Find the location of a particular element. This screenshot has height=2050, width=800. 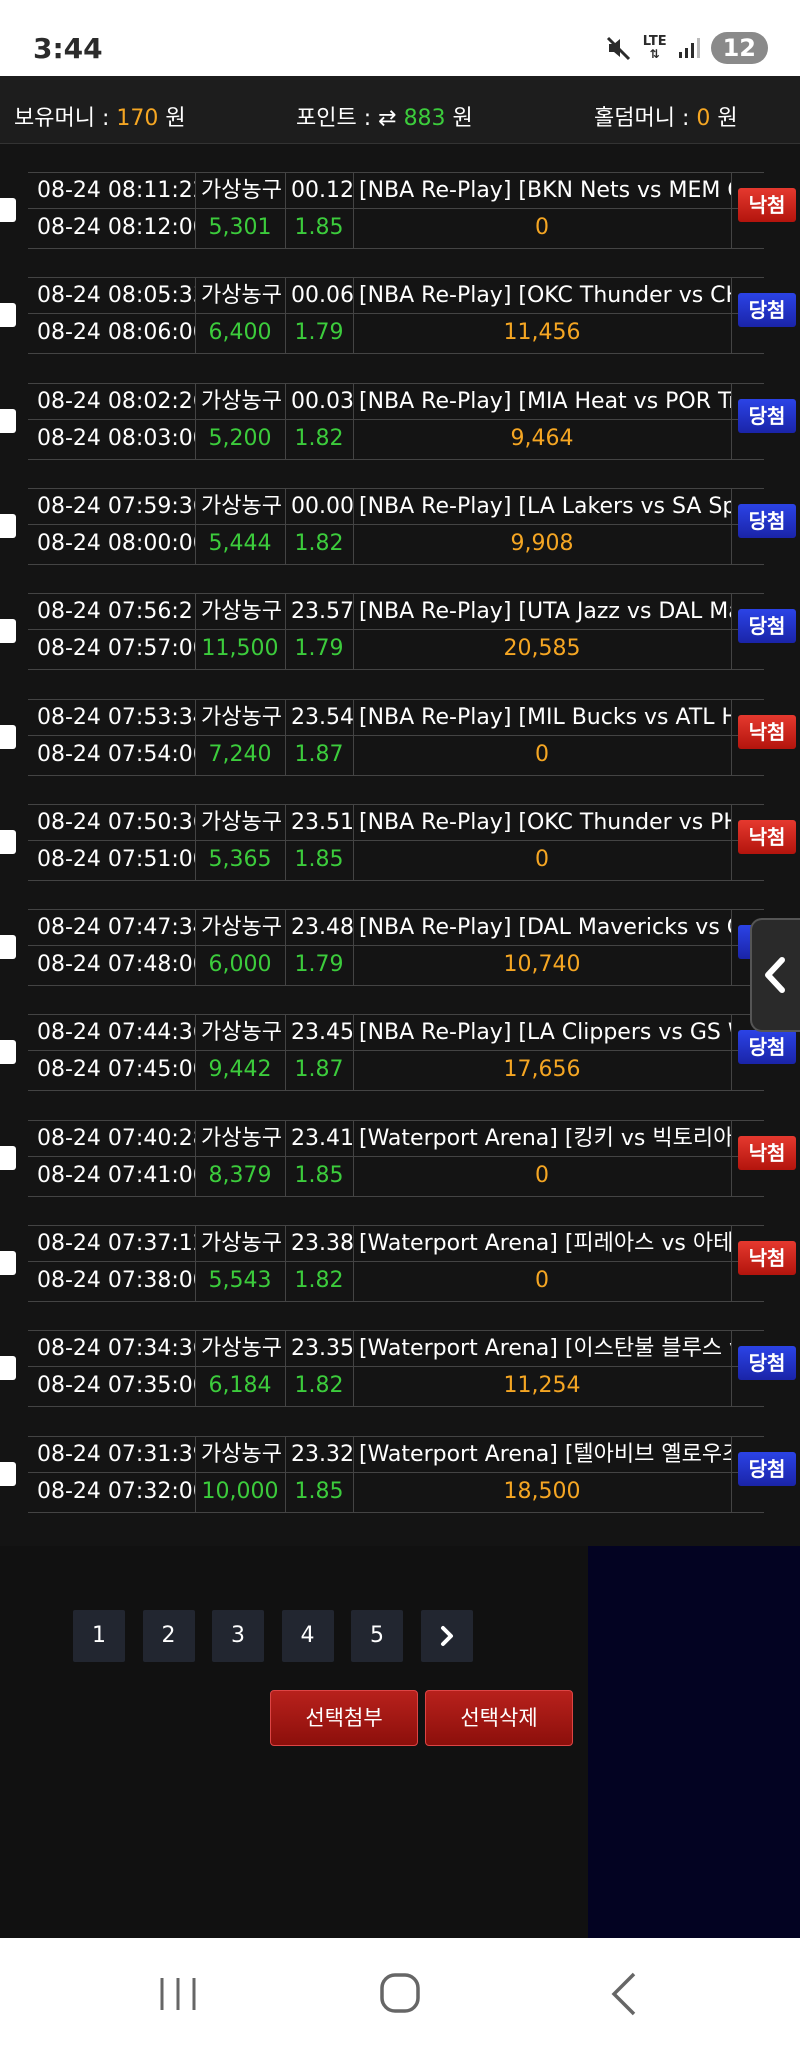

page-button-2: 2 is located at coordinates (168, 1636).